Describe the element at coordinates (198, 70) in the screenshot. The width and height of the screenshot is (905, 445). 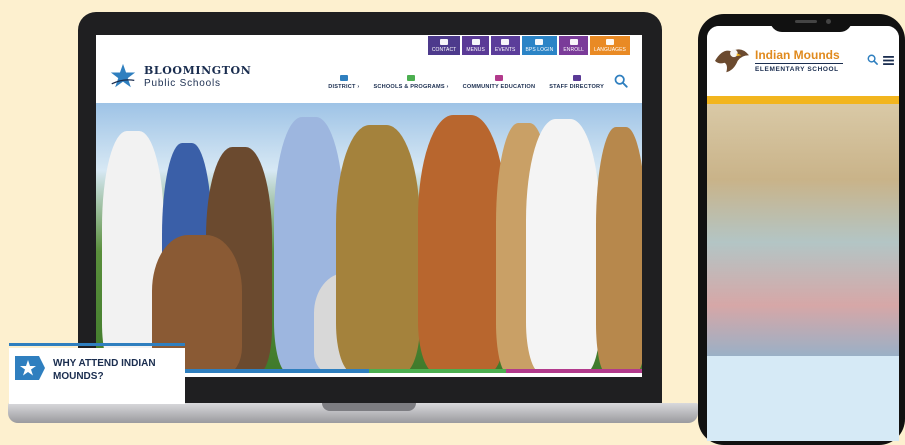
I see `logo-title: BLOOMINGTON` at that location.